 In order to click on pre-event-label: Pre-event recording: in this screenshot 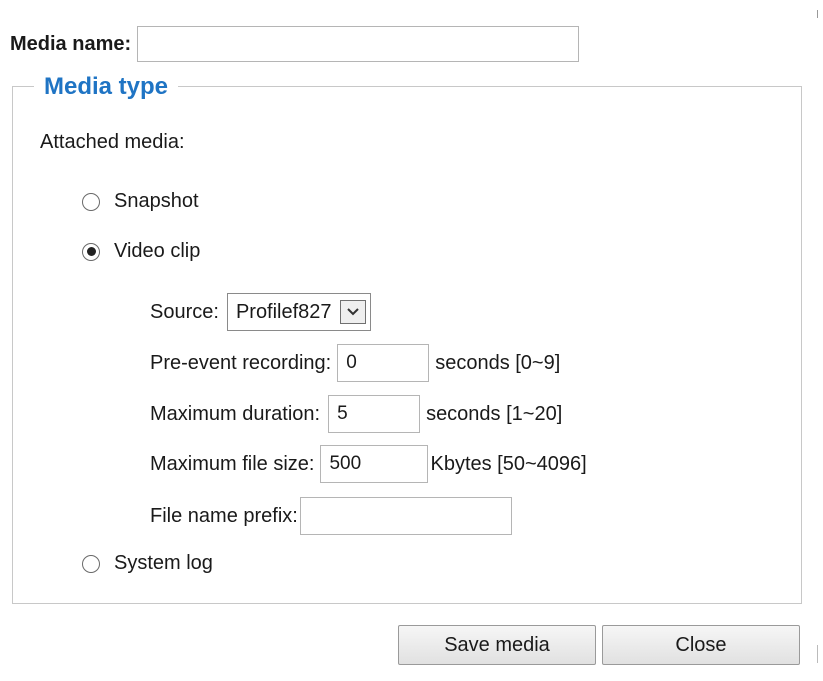, I will do `click(241, 362)`.